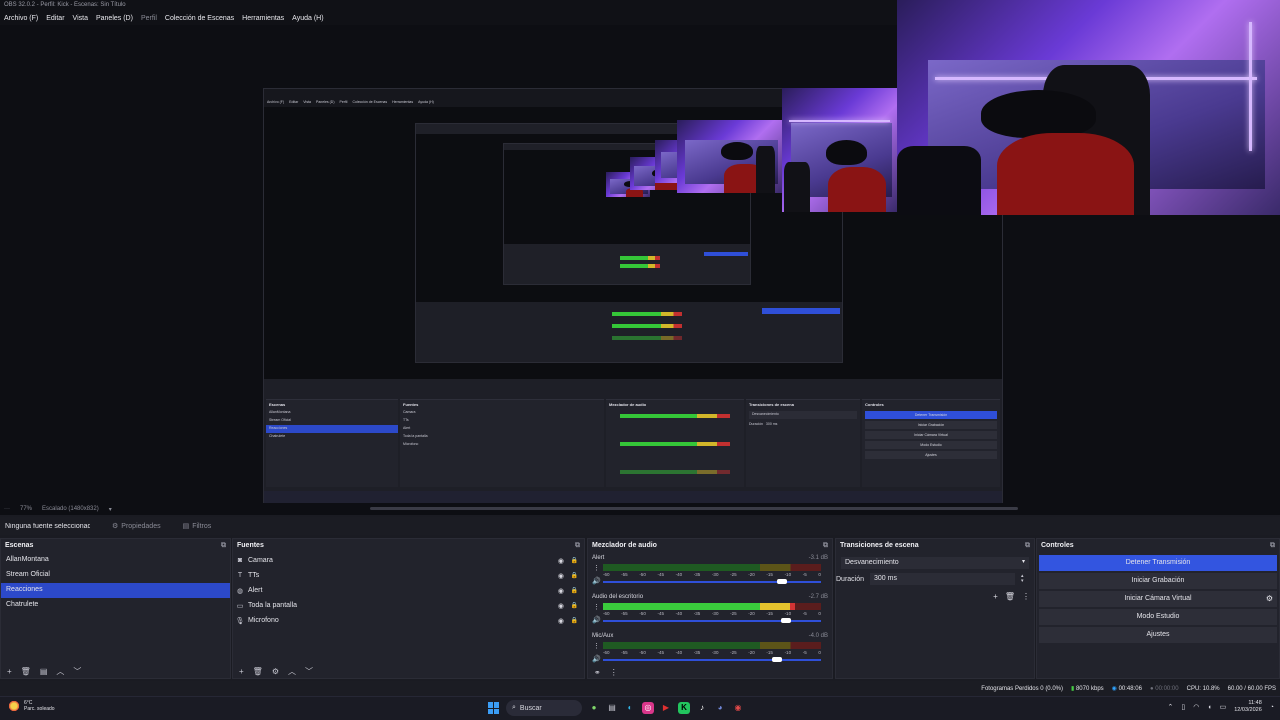 The height and width of the screenshot is (720, 1280). Describe the element at coordinates (648, 708) in the screenshot. I see `instagram-icon: ◎` at that location.